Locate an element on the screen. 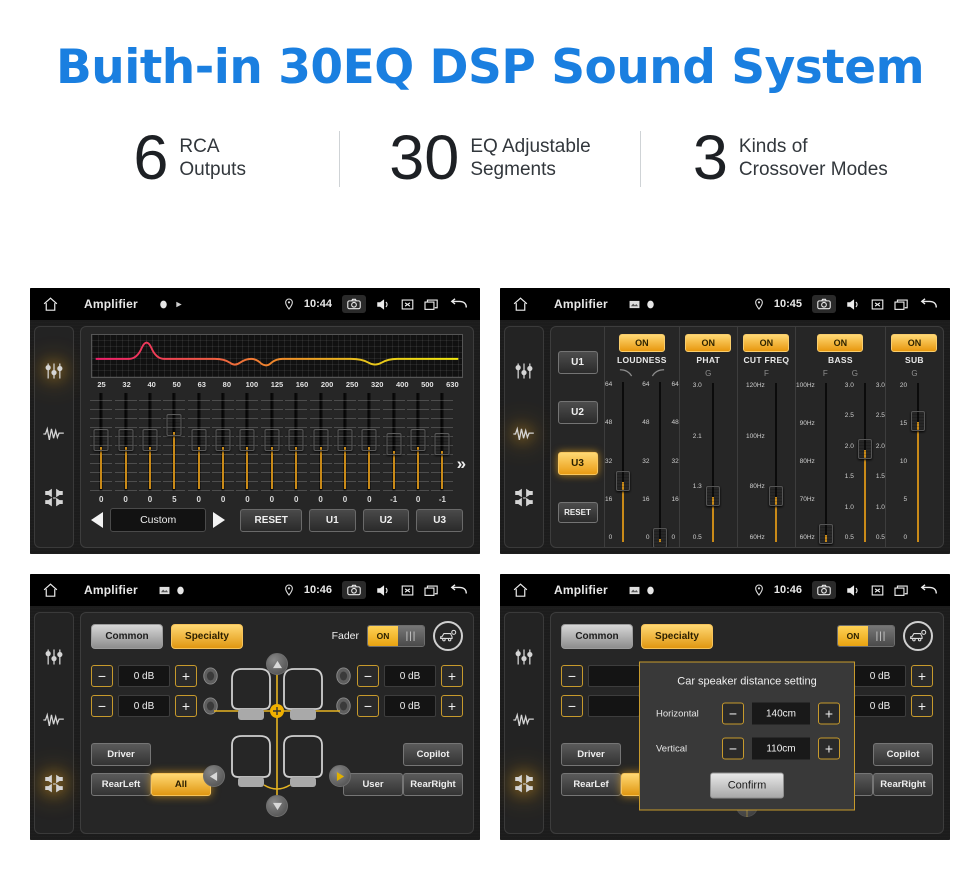 The width and height of the screenshot is (980, 881). reset-button: RESET is located at coordinates (271, 520).